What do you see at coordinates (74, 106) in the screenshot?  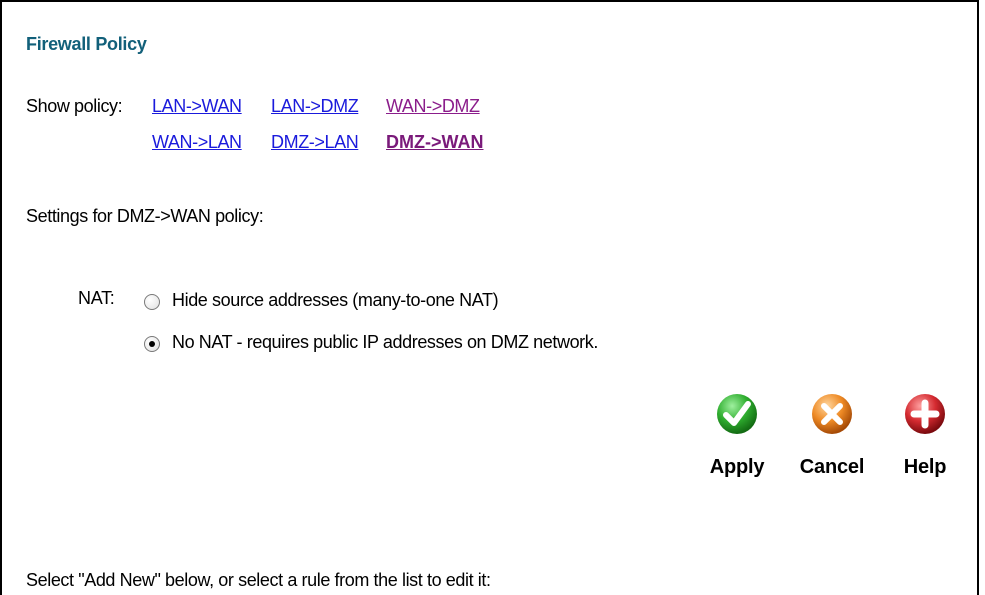 I see `show-policy-label: Show policy:` at bounding box center [74, 106].